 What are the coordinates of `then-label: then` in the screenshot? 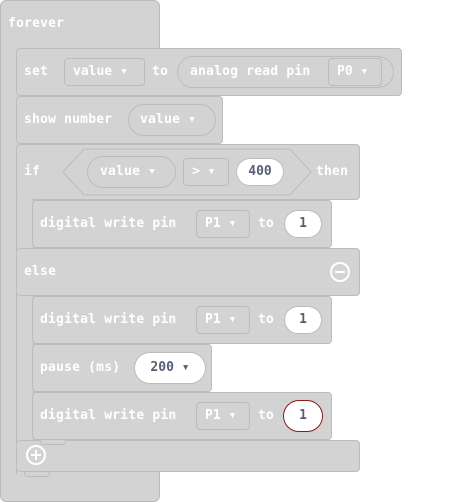 It's located at (332, 171).